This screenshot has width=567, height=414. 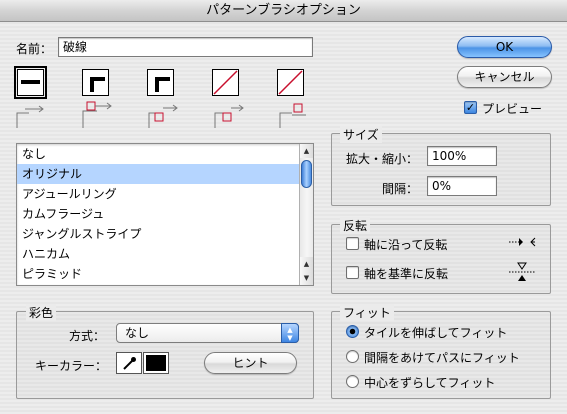 I want to click on flip-along-checkbox, so click(x=352, y=243).